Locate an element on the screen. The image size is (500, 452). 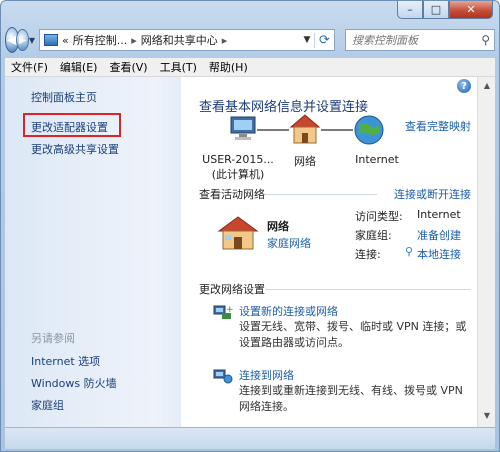
view-full-map-link: 查看完整映射 is located at coordinates (438, 126).